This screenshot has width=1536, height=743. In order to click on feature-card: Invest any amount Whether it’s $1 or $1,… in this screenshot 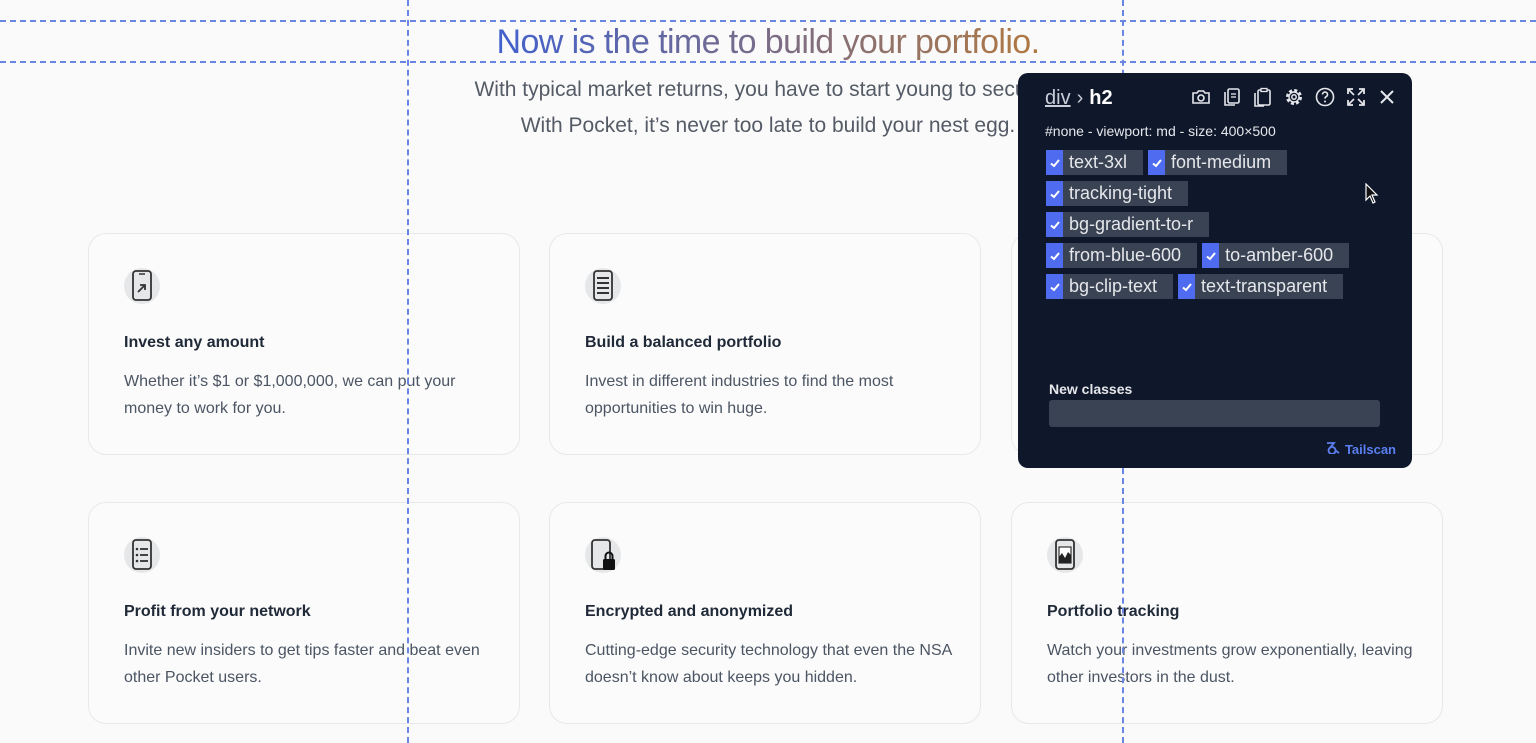, I will do `click(304, 344)`.